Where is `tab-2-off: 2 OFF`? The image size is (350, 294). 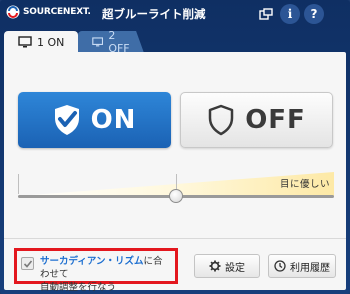
tab-2-off: 2 OFF is located at coordinates (111, 42).